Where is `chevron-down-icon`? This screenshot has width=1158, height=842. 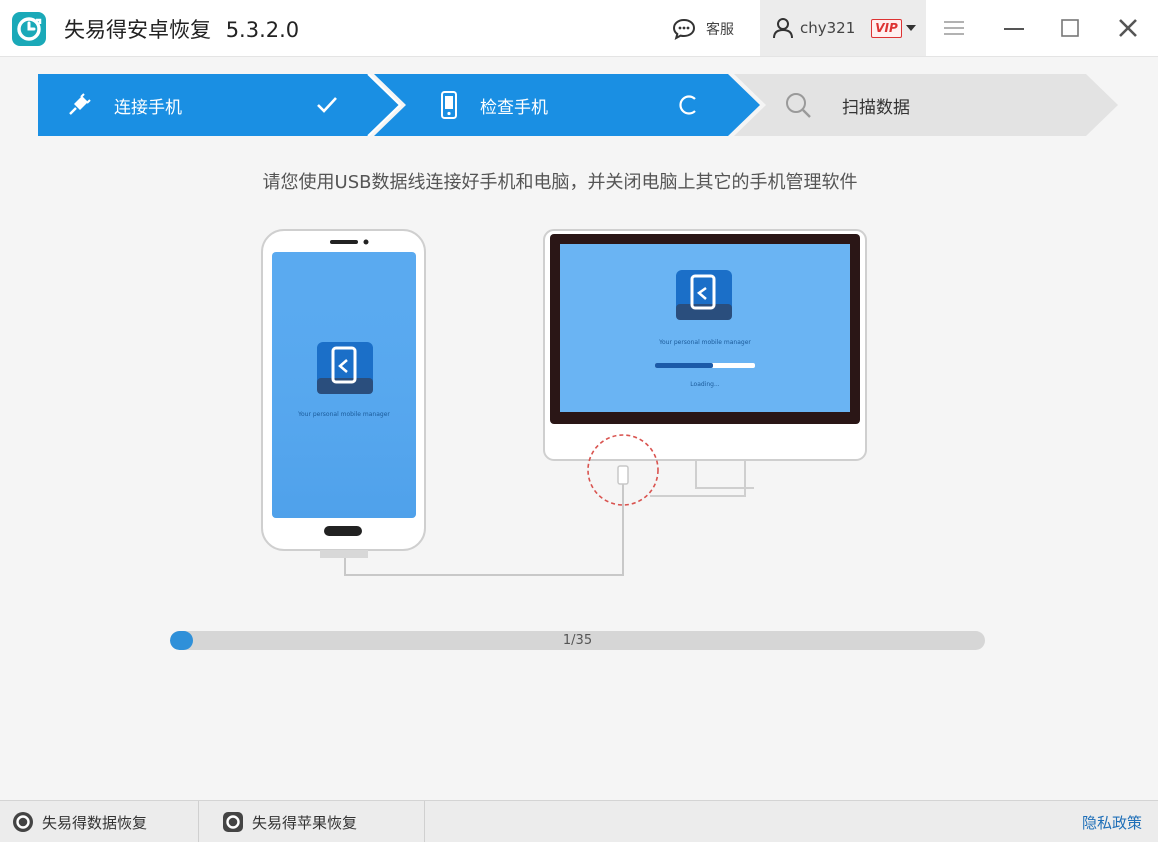
chevron-down-icon is located at coordinates (910, 28).